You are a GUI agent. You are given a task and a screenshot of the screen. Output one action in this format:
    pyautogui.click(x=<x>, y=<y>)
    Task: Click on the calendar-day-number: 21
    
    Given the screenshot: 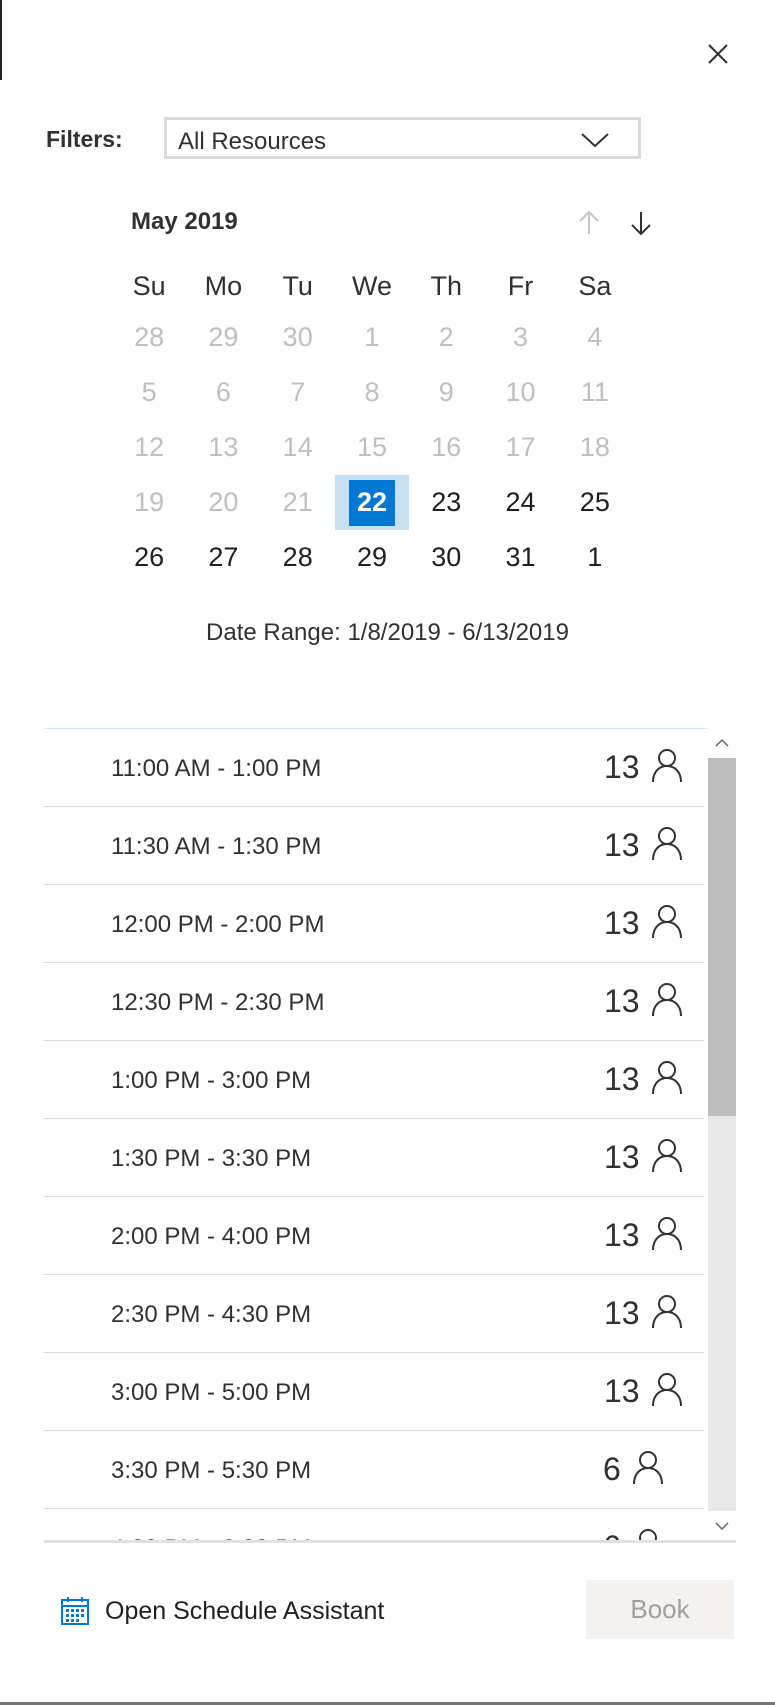 What is the action you would take?
    pyautogui.click(x=297, y=502)
    